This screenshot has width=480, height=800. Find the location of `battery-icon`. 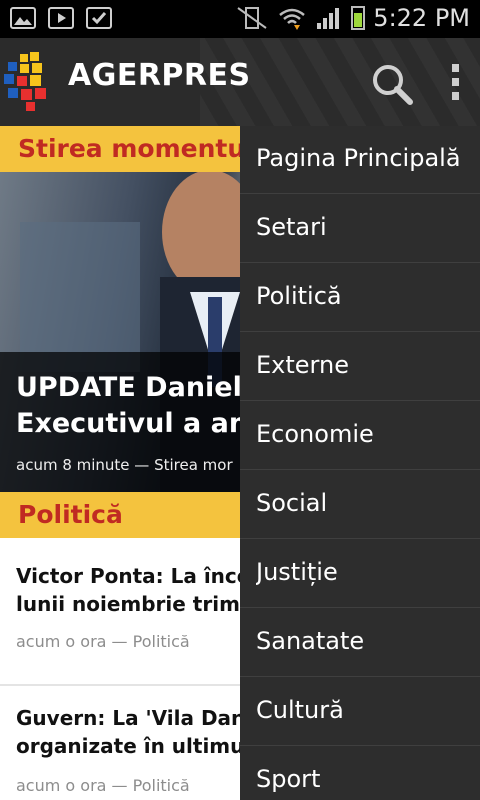

battery-icon is located at coordinates (358, 18).